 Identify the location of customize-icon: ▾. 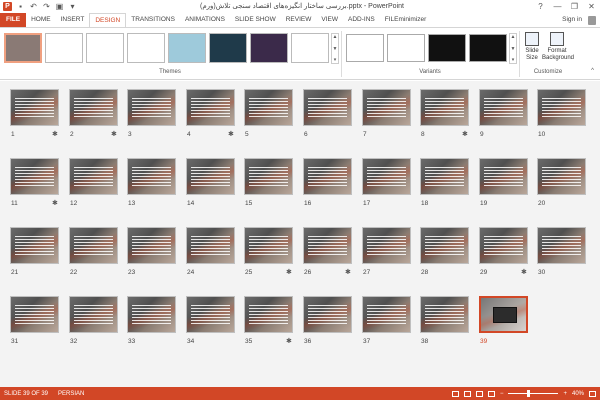
(72, 6).